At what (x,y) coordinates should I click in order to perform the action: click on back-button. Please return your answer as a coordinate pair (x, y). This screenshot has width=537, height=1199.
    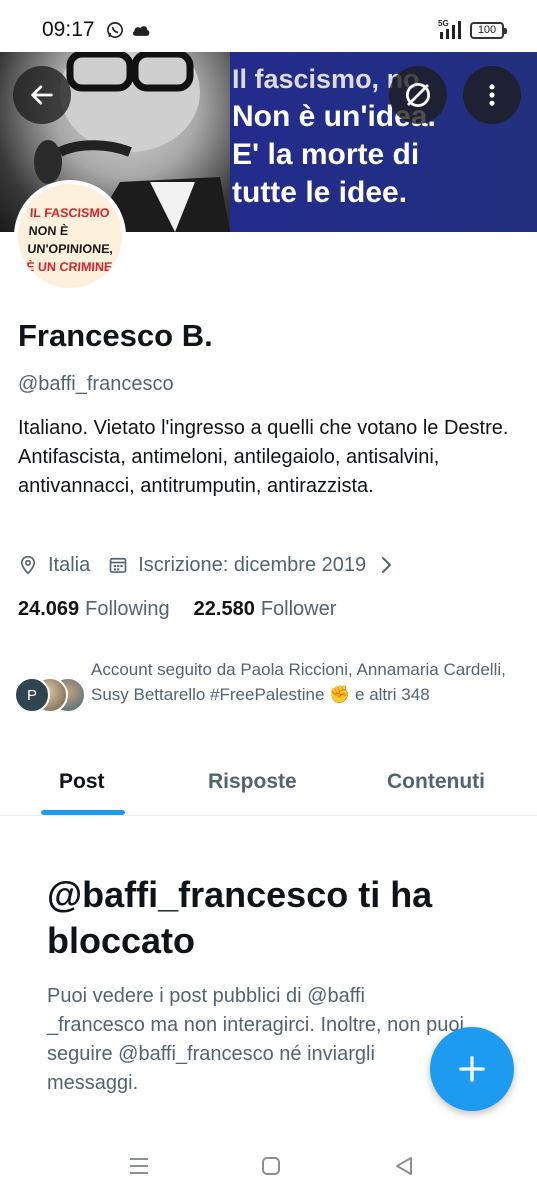
    Looking at the image, I should click on (42, 95).